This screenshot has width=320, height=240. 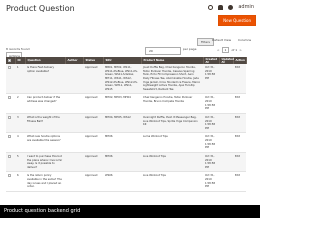 What do you see at coordinates (211, 7) in the screenshot?
I see `search-icon` at bounding box center [211, 7].